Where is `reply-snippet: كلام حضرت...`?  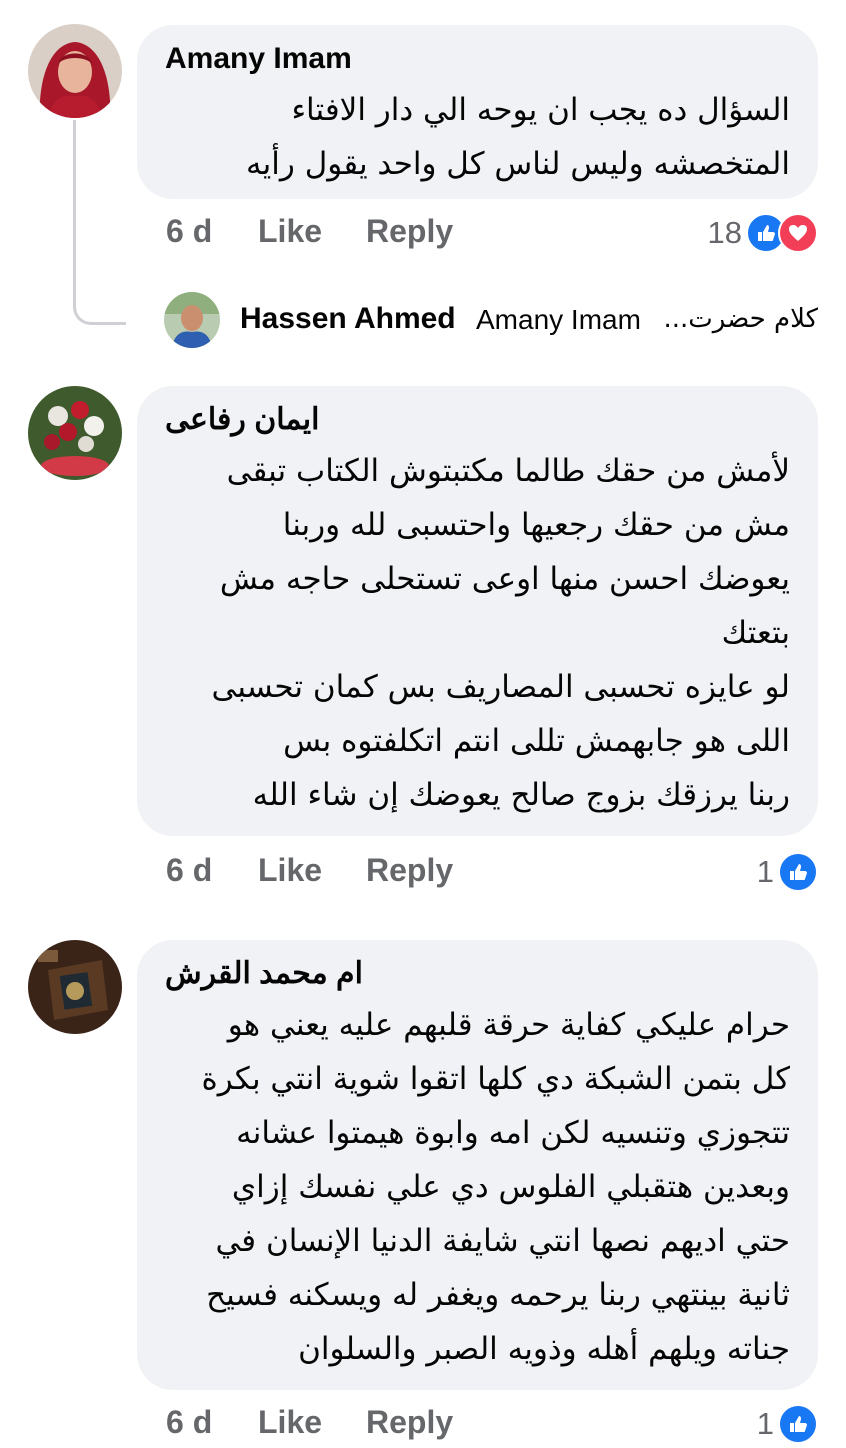 reply-snippet: كلام حضرت... is located at coordinates (741, 319).